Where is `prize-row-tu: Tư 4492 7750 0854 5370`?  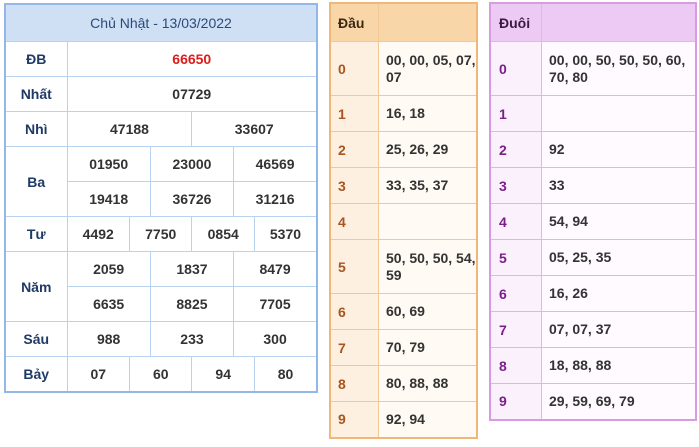
prize-row-tu: Tư 4492 7750 0854 5370 is located at coordinates (161, 234).